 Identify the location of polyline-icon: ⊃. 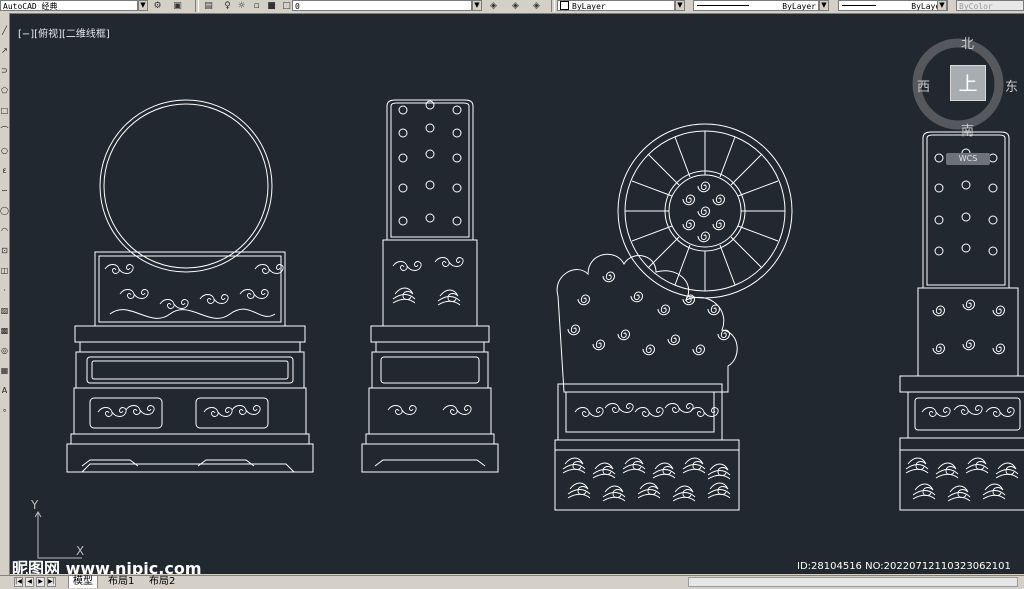
(4, 71).